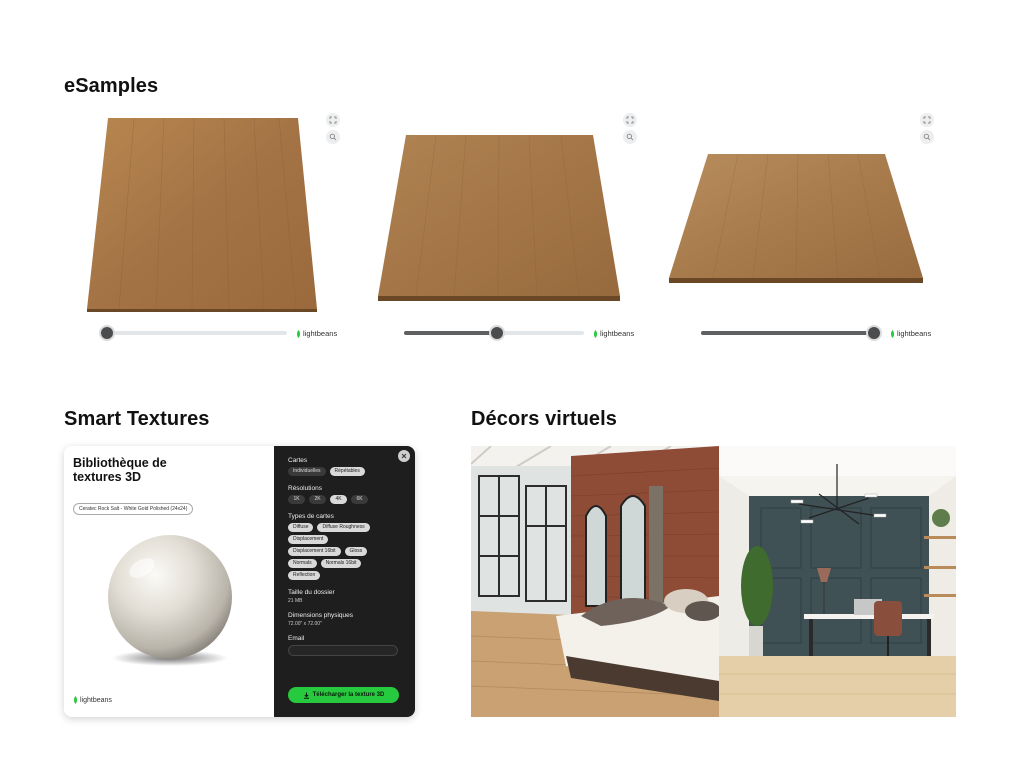  What do you see at coordinates (314, 551) in the screenshot?
I see `map-type-displacement-16bit: Displacement 16bit` at bounding box center [314, 551].